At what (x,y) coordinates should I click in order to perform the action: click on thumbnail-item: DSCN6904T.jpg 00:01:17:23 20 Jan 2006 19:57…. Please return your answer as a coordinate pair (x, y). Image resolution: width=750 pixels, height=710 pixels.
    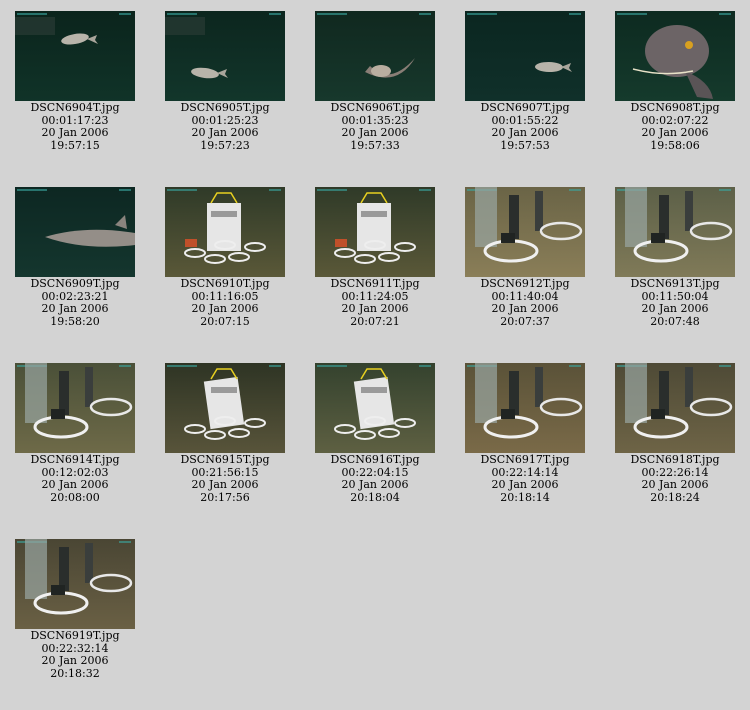
    Looking at the image, I should click on (75, 81).